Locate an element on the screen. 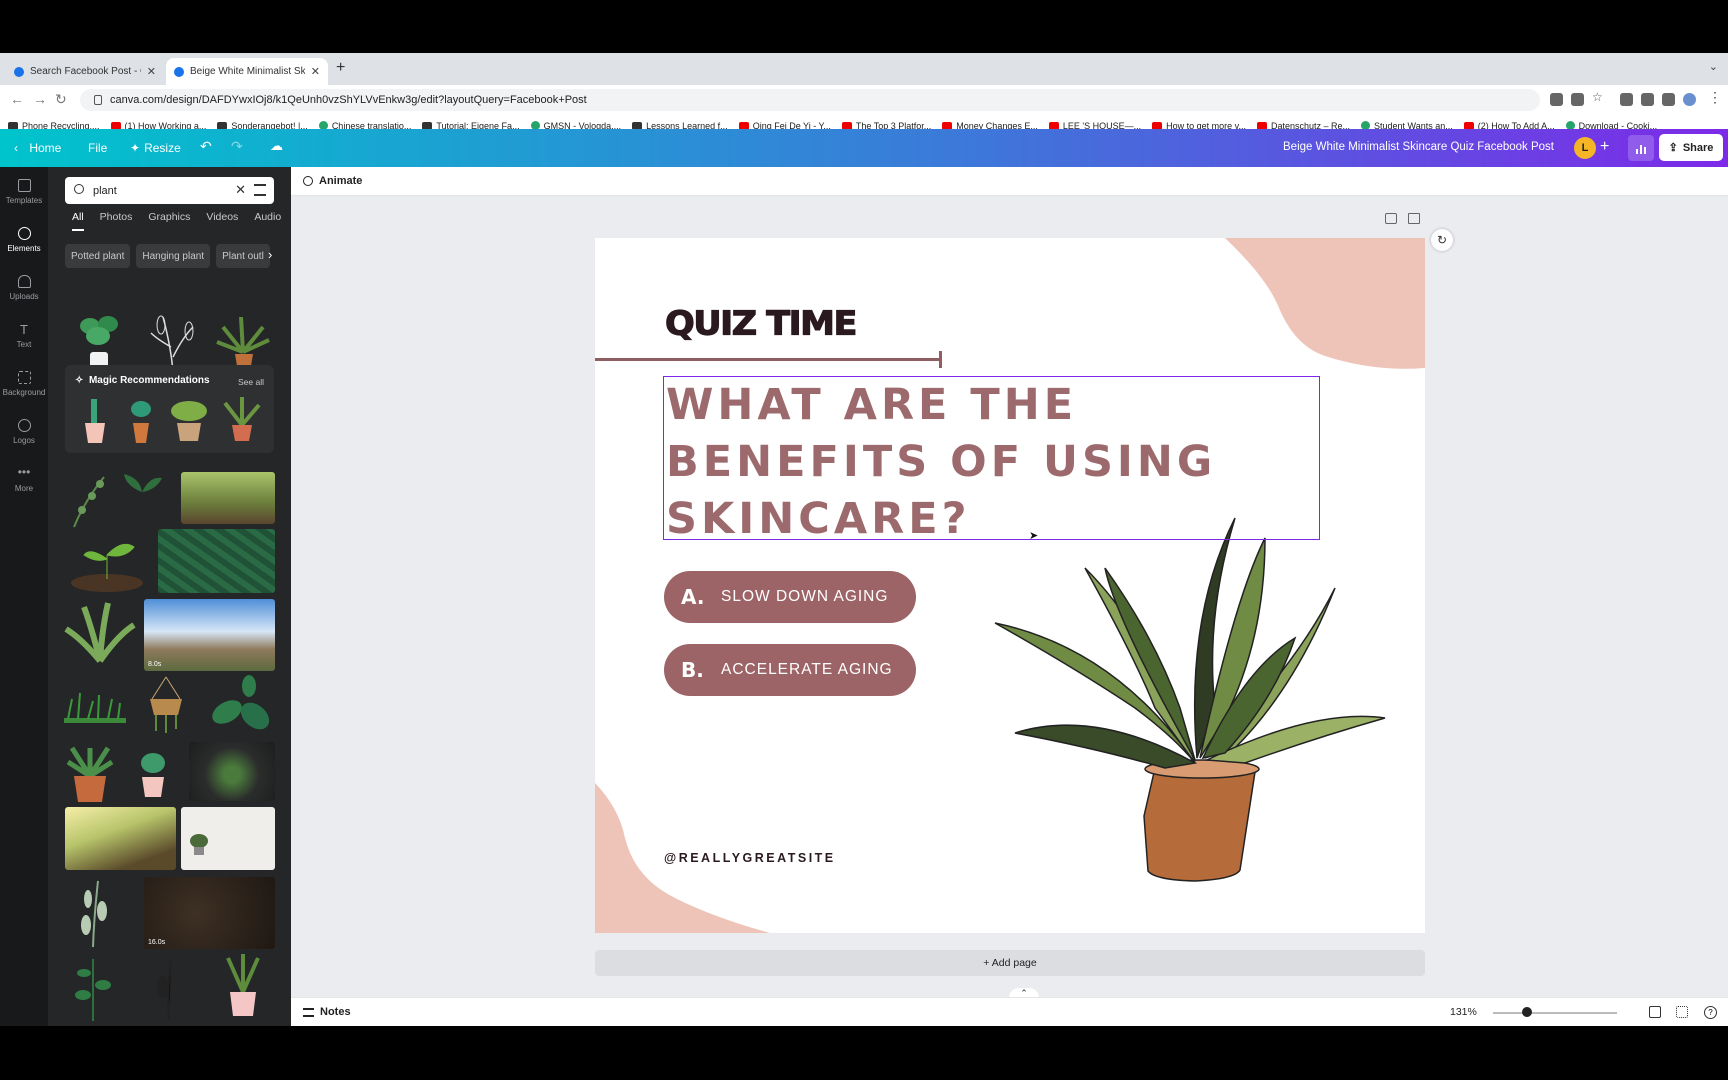 The width and height of the screenshot is (1728, 1080). zoom-percentage: 131% is located at coordinates (1463, 1012).